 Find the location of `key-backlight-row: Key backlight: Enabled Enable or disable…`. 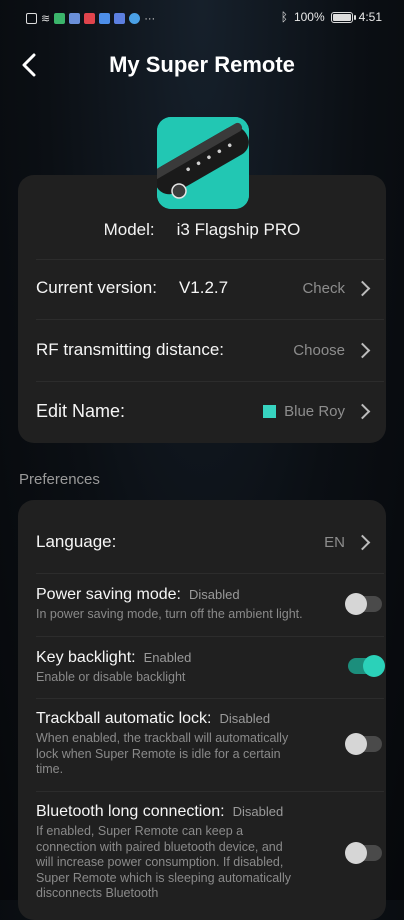

key-backlight-row: Key backlight: Enabled Enable or disable… is located at coordinates (210, 667).